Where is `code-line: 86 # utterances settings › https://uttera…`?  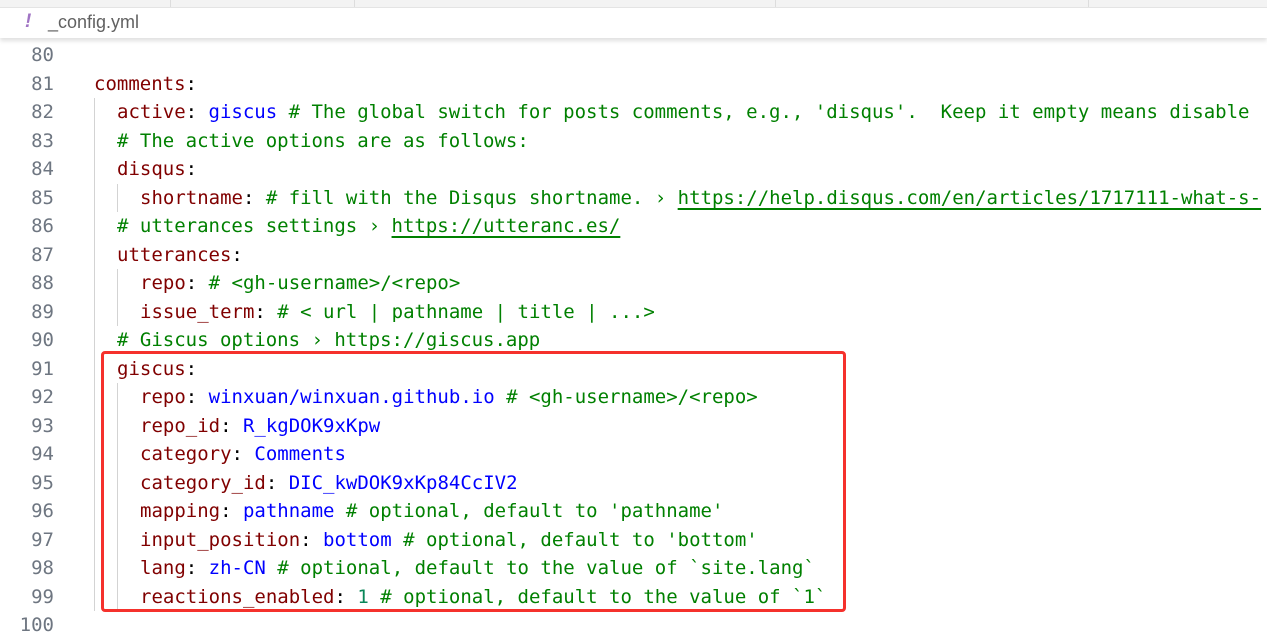 code-line: 86 # utterances settings › https://uttera… is located at coordinates (633, 226).